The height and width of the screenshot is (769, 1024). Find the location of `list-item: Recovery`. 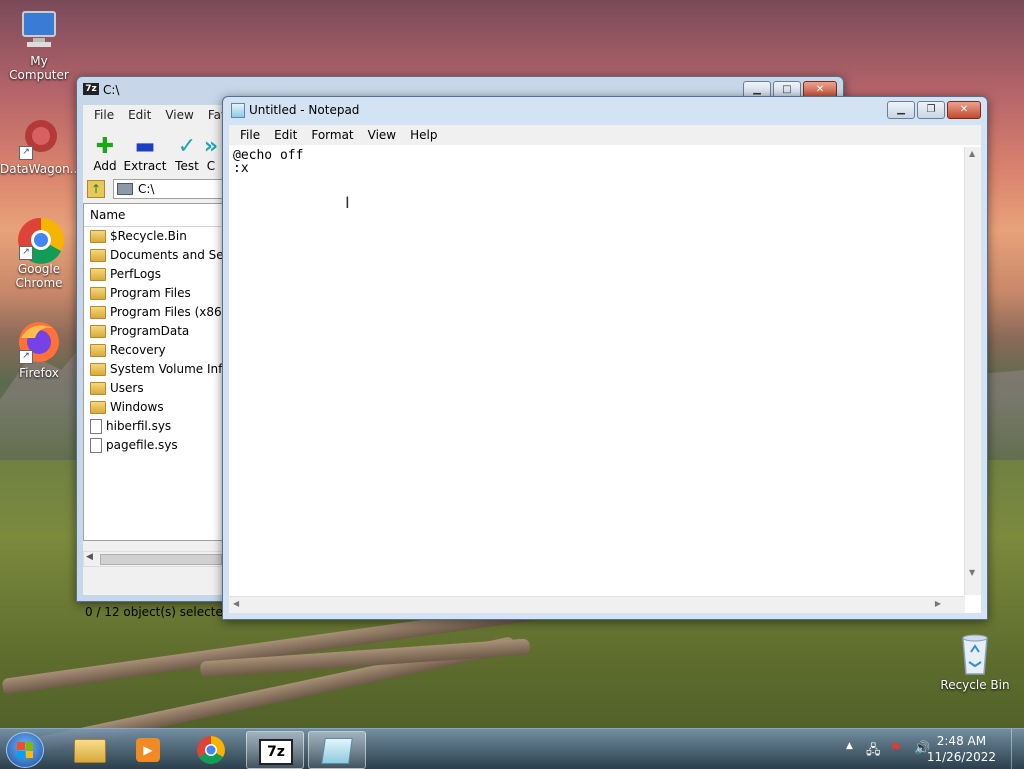

list-item: Recovery is located at coordinates (153, 350).